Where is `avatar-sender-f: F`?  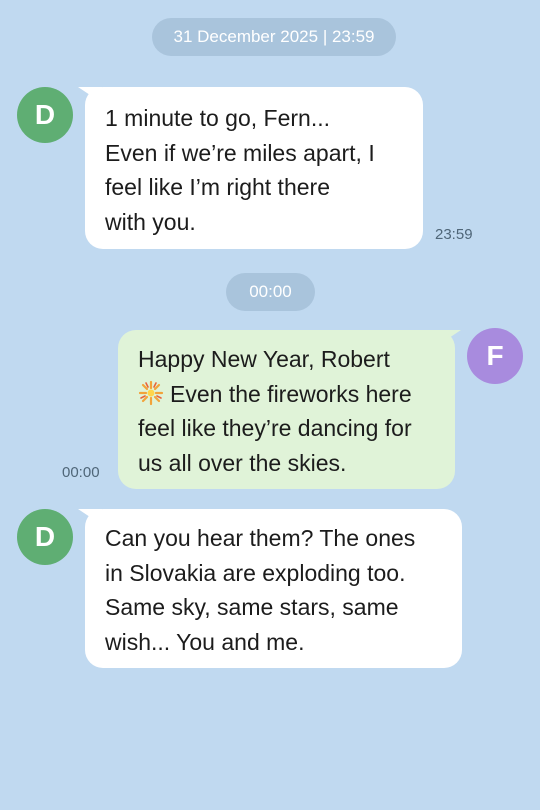
avatar-sender-f: F is located at coordinates (495, 356).